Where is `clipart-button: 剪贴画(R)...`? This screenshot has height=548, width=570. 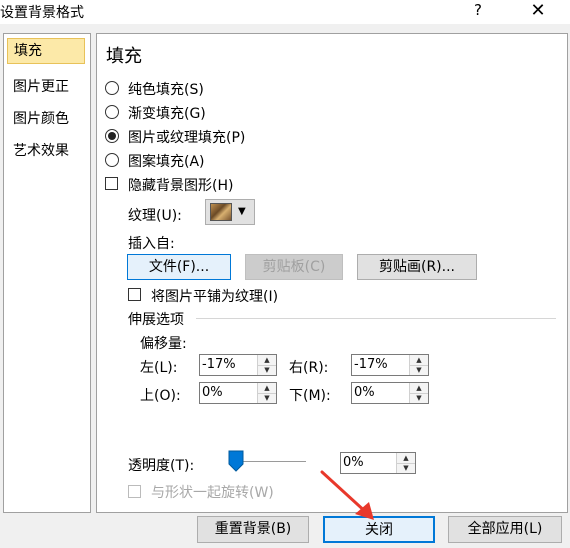
clipart-button: 剪贴画(R)... is located at coordinates (417, 267).